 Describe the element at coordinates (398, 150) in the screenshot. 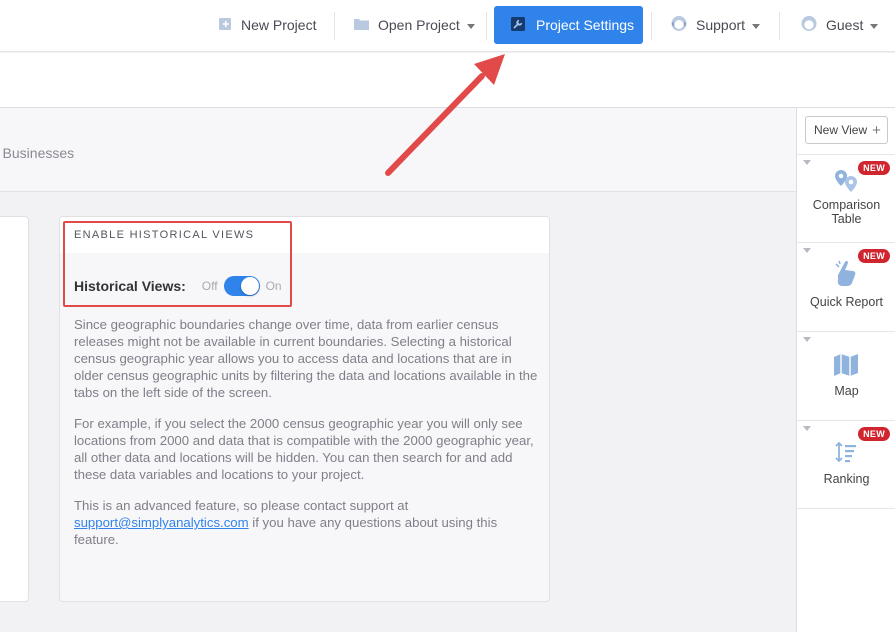

I see `settings-panel-header: r Businesses` at that location.